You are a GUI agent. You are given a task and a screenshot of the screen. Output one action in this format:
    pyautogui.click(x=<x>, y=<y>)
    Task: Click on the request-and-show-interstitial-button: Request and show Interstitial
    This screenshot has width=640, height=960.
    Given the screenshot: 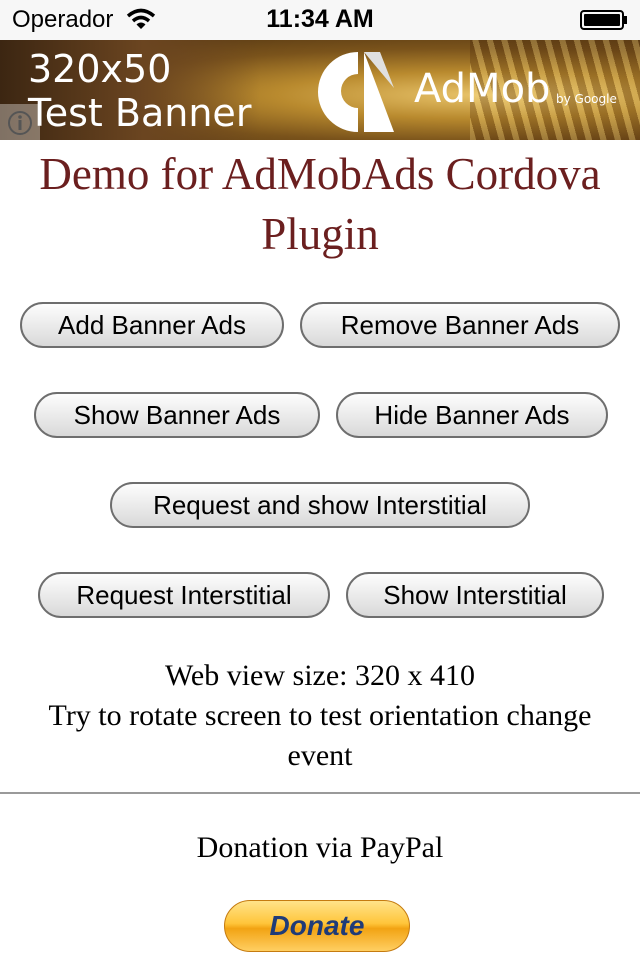 What is the action you would take?
    pyautogui.click(x=320, y=505)
    